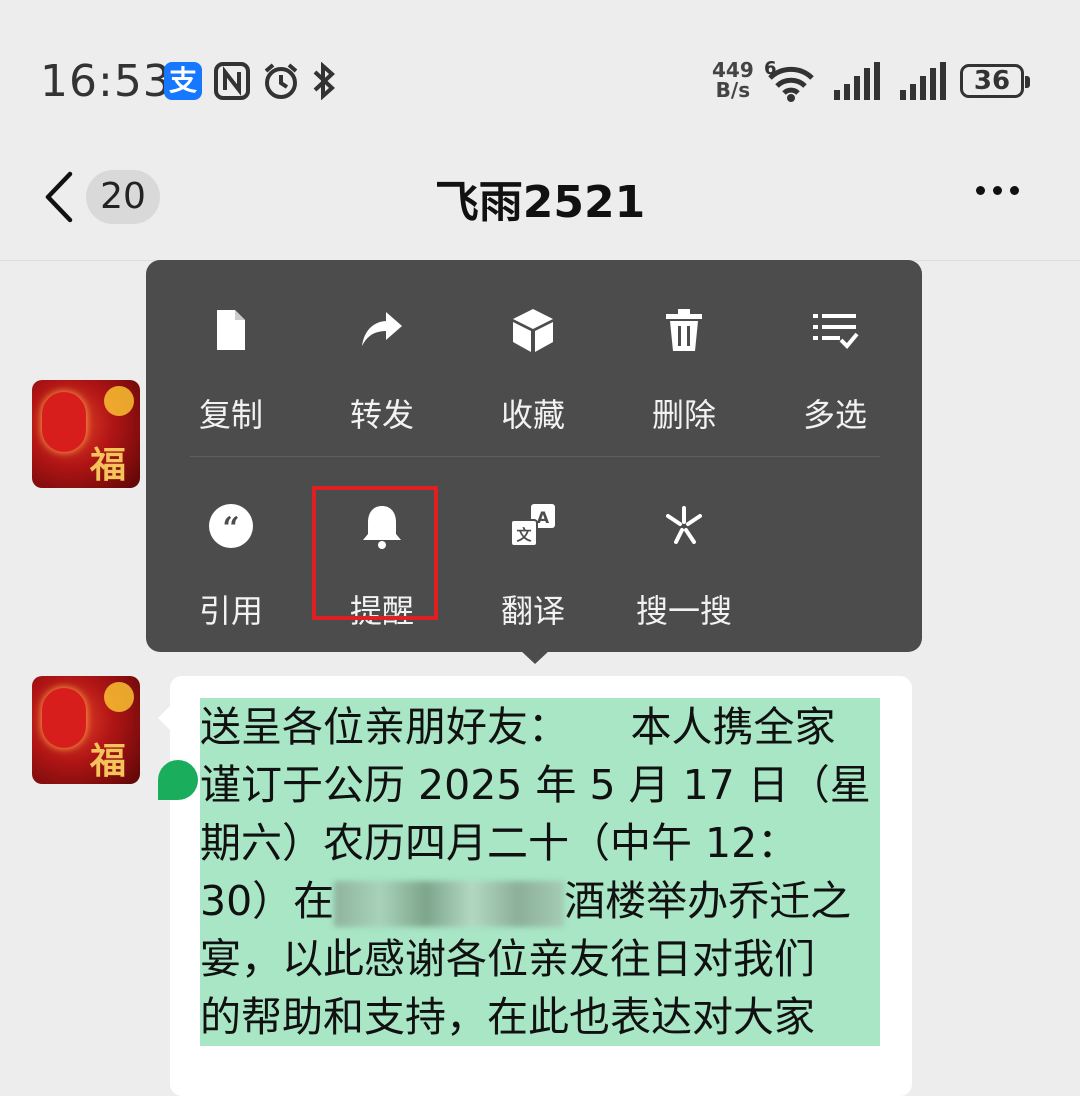 Image resolution: width=1080 pixels, height=1096 pixels. Describe the element at coordinates (532, 415) in the screenshot. I see `menu-item-label: 收藏` at that location.